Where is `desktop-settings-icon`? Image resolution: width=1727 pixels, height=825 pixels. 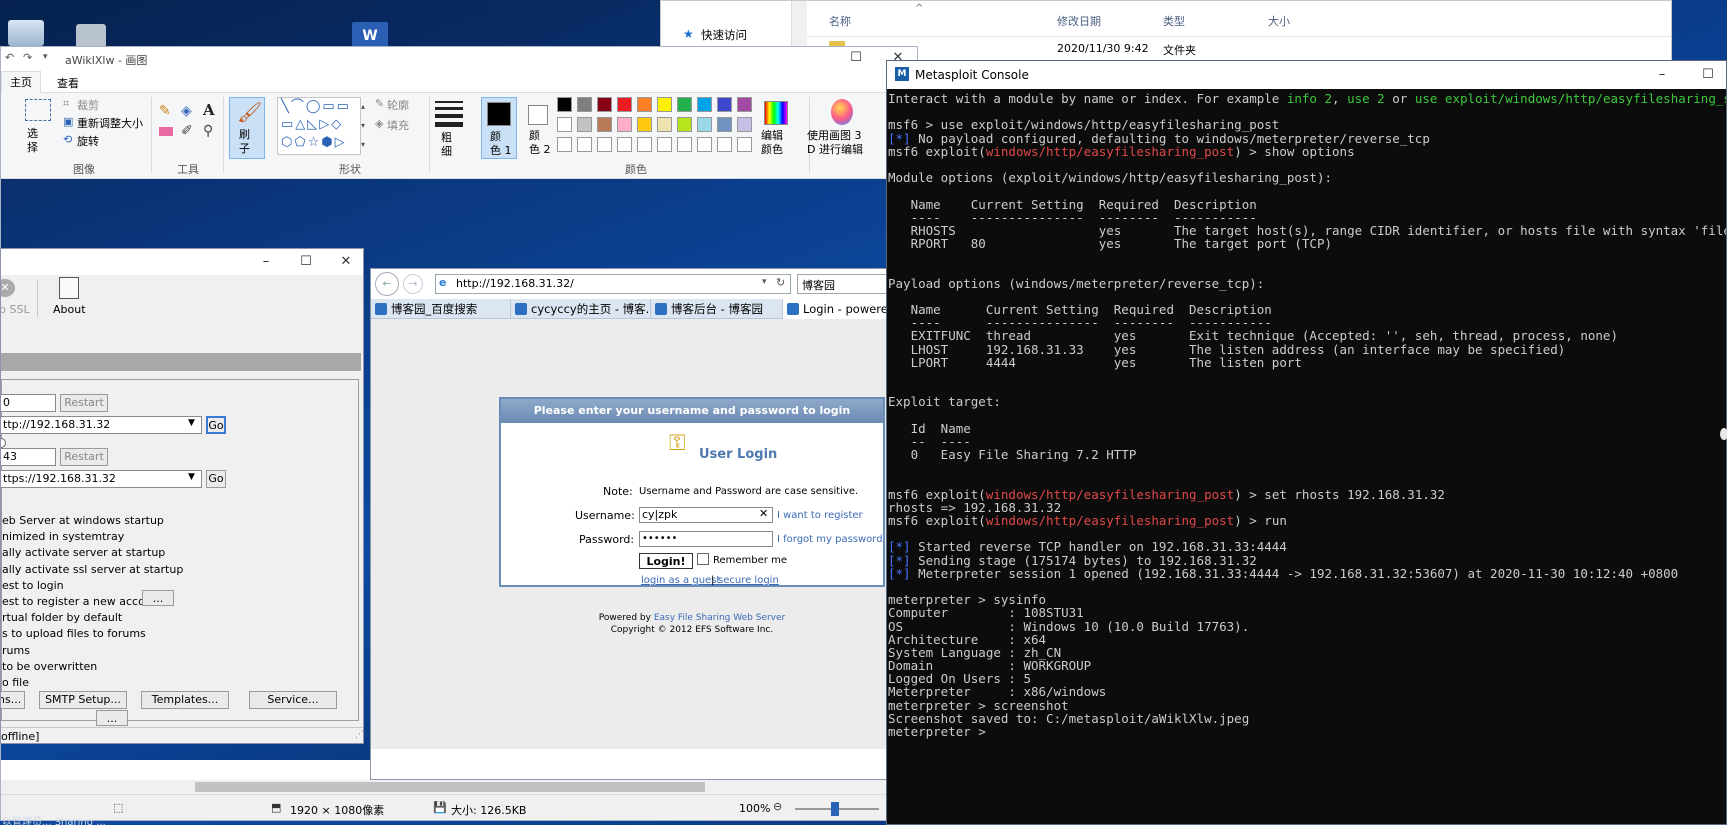
desktop-settings-icon is located at coordinates (91, 36).